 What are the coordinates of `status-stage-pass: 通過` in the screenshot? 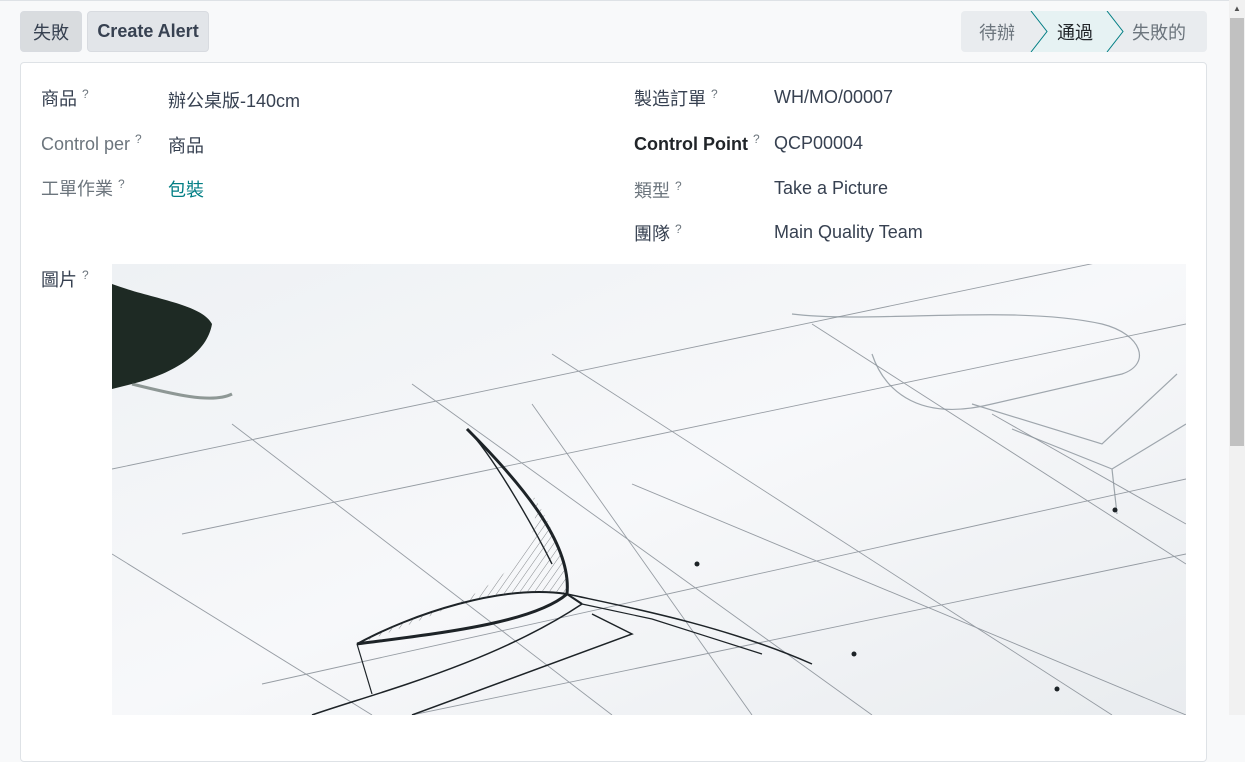 It's located at (1075, 31).